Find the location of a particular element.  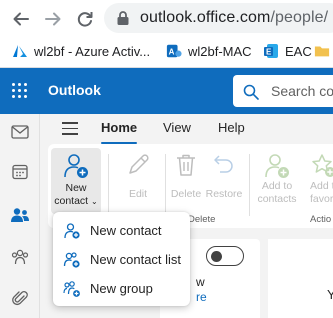

add-to-favorites-button: Add t favori is located at coordinates (318, 181).